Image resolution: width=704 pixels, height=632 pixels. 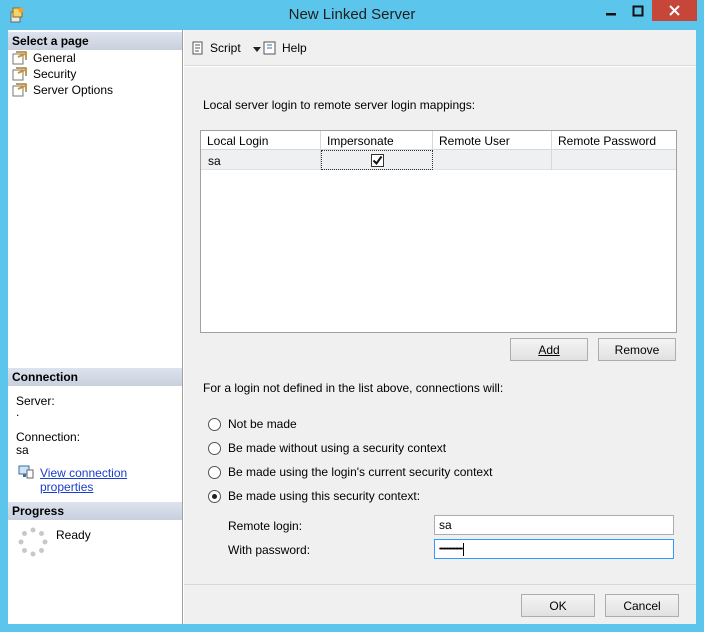 I want to click on help-icon, so click(x=269, y=48).